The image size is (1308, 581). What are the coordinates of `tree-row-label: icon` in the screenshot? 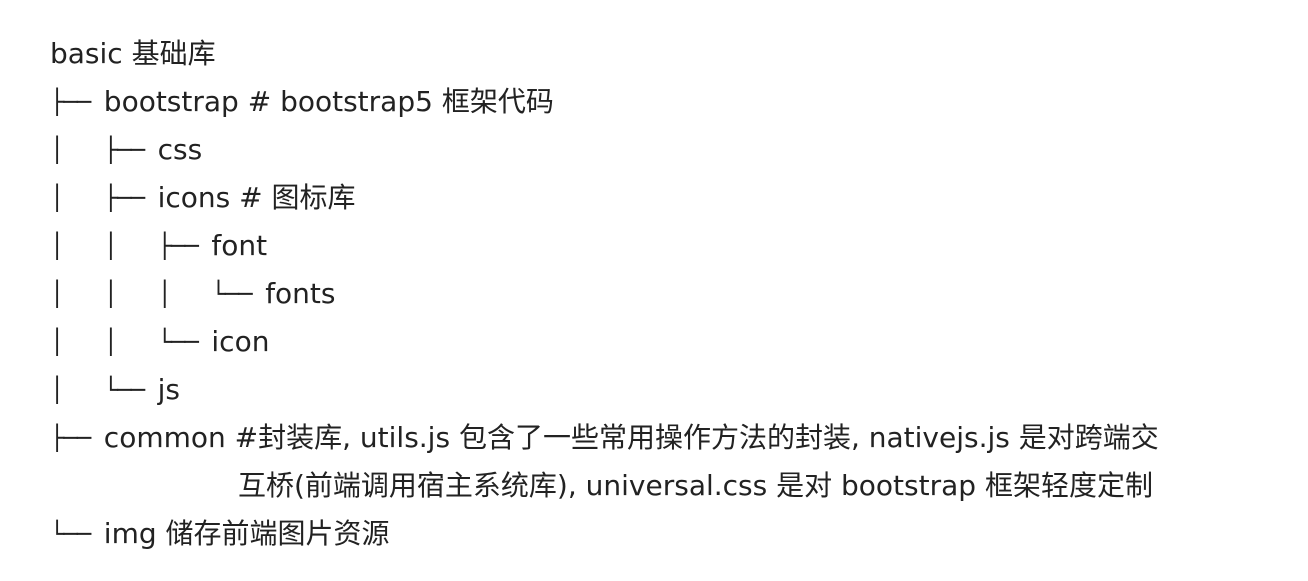 It's located at (240, 341).